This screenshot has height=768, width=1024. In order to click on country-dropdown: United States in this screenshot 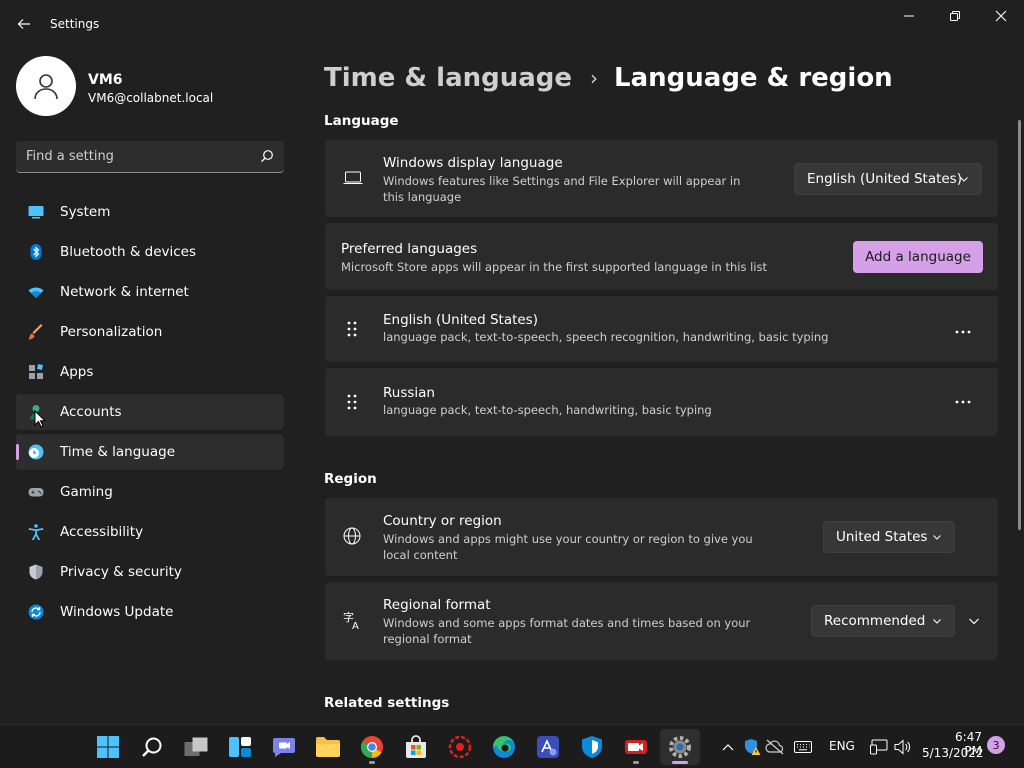, I will do `click(889, 537)`.